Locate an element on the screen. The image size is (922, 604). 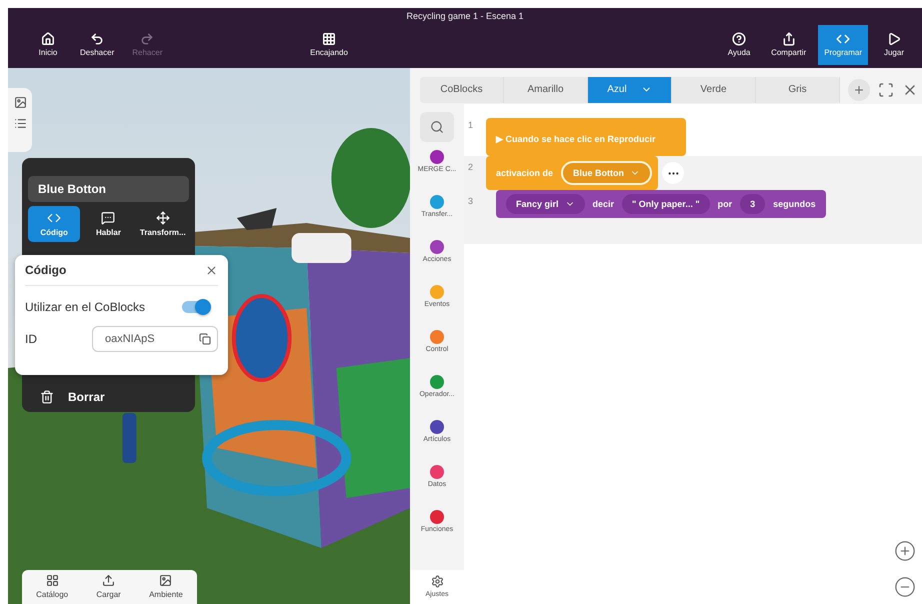
seconds-input: 3 is located at coordinates (753, 204).